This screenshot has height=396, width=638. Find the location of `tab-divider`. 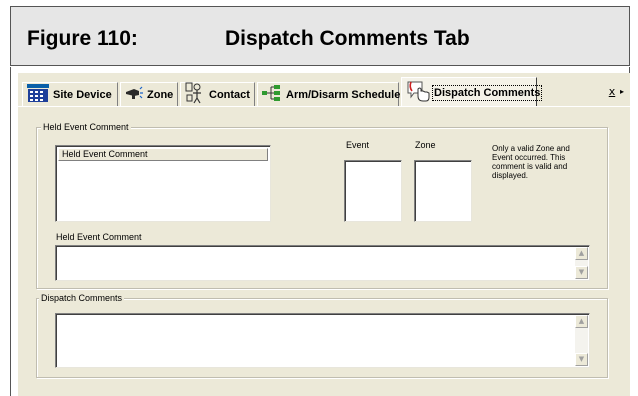

tab-divider is located at coordinates (324, 106).